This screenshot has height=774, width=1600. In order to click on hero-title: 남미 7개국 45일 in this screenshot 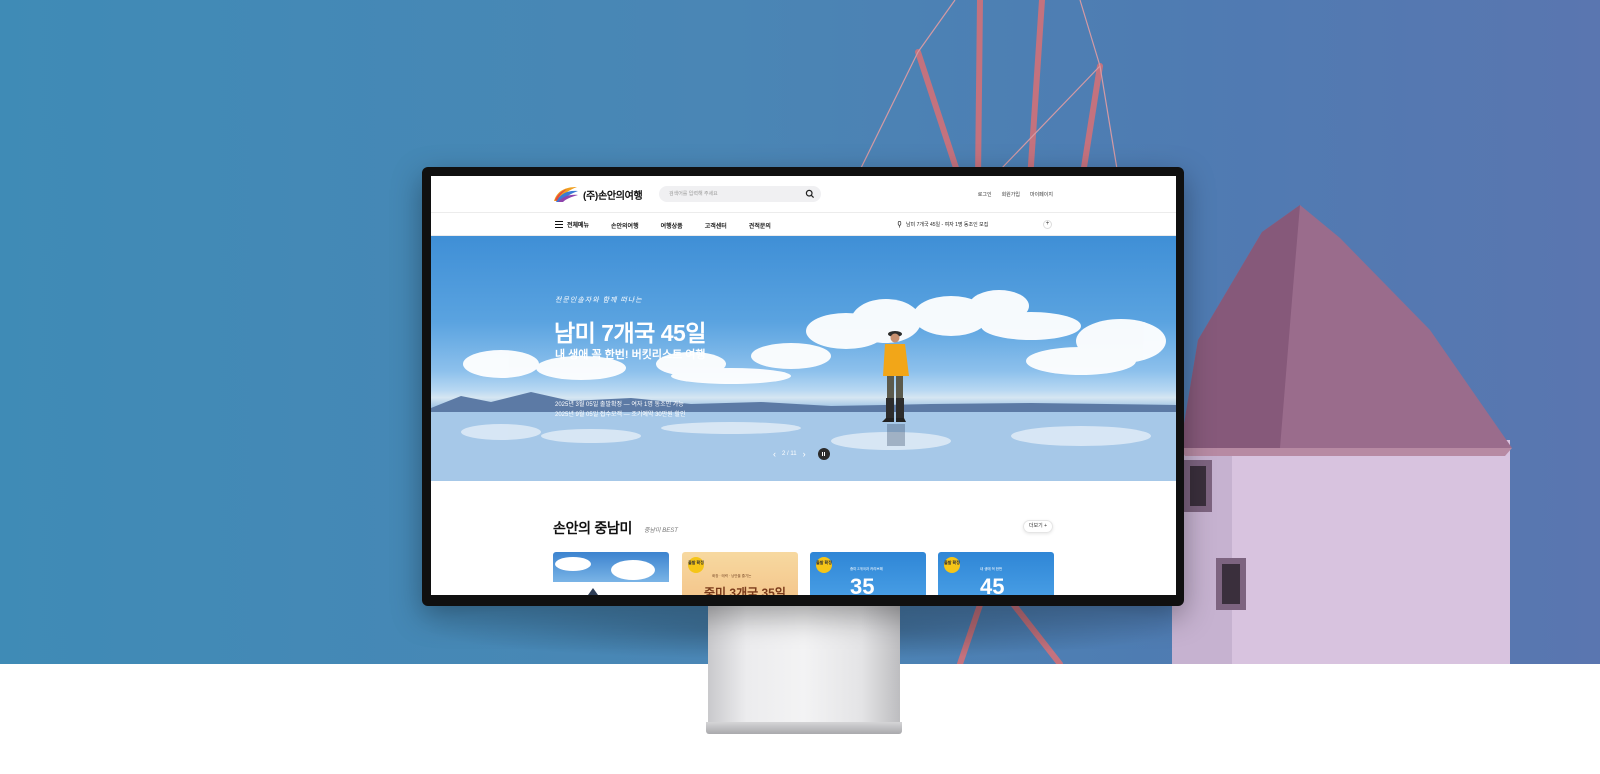, I will do `click(630, 333)`.